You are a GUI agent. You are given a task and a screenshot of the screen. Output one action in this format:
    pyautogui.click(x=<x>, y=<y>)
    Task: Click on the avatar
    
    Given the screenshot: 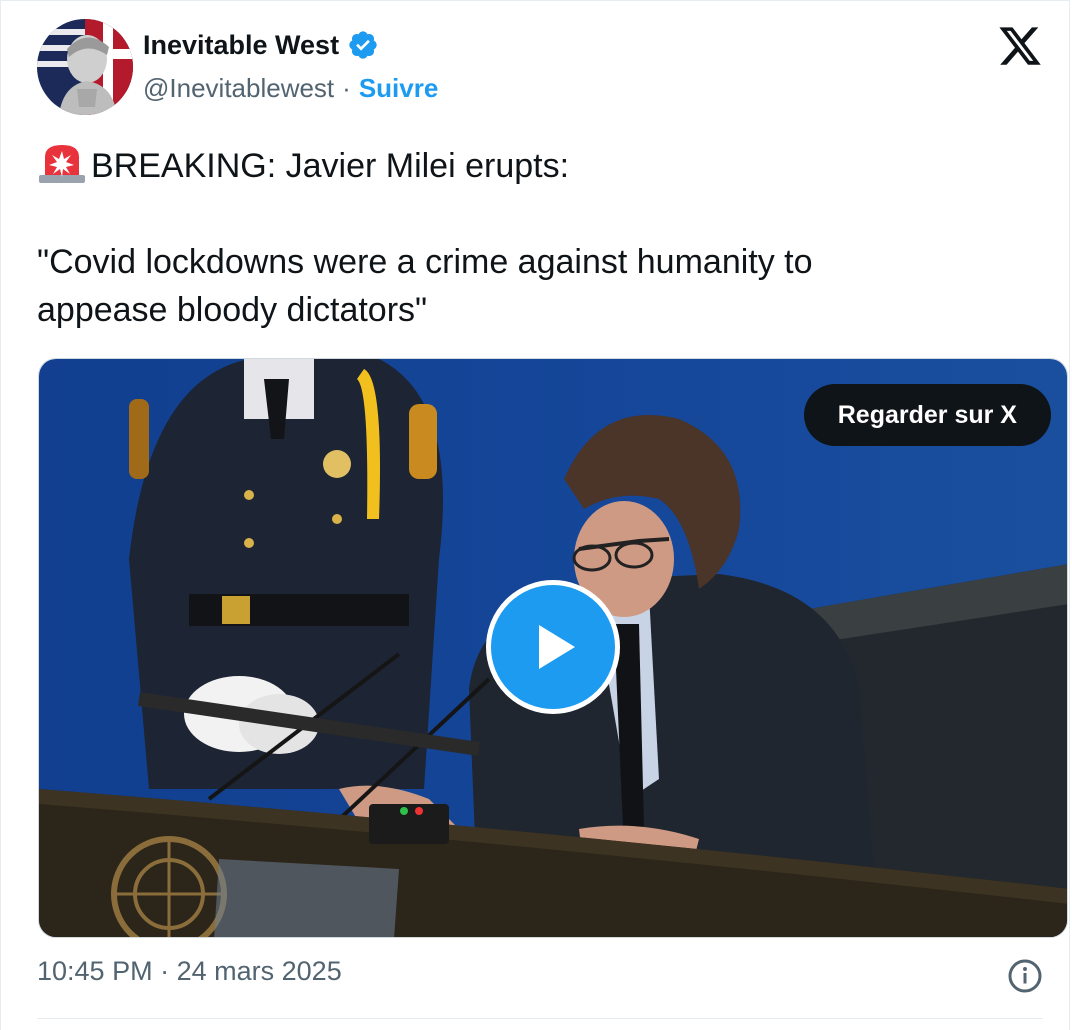 What is the action you would take?
    pyautogui.click(x=85, y=67)
    